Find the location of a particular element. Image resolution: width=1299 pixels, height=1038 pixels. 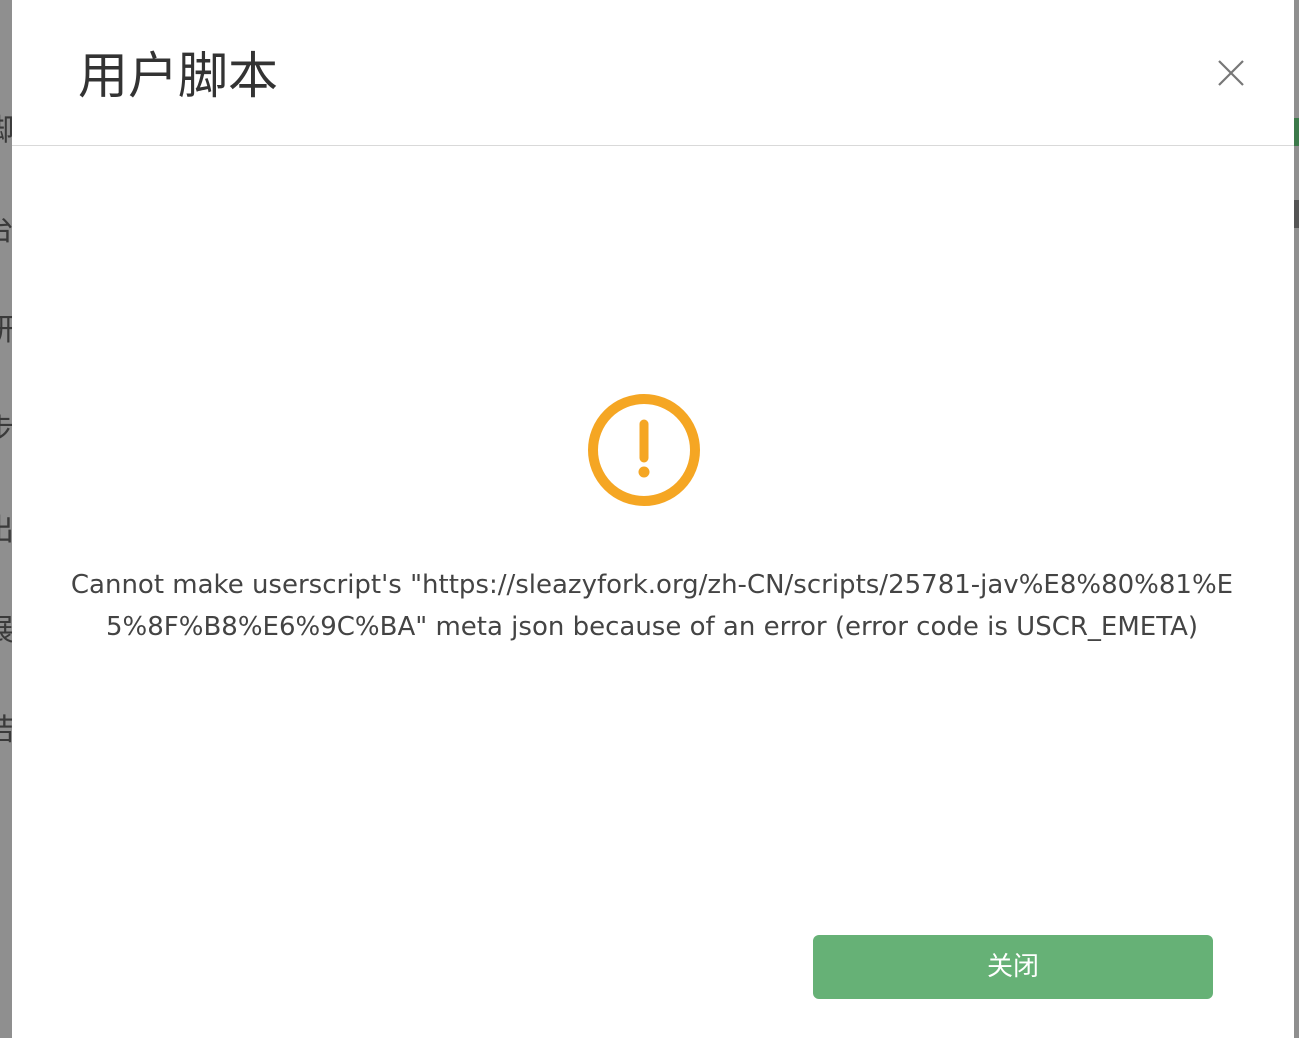

background-sidebar-glyph: 结 is located at coordinates (6, 731).